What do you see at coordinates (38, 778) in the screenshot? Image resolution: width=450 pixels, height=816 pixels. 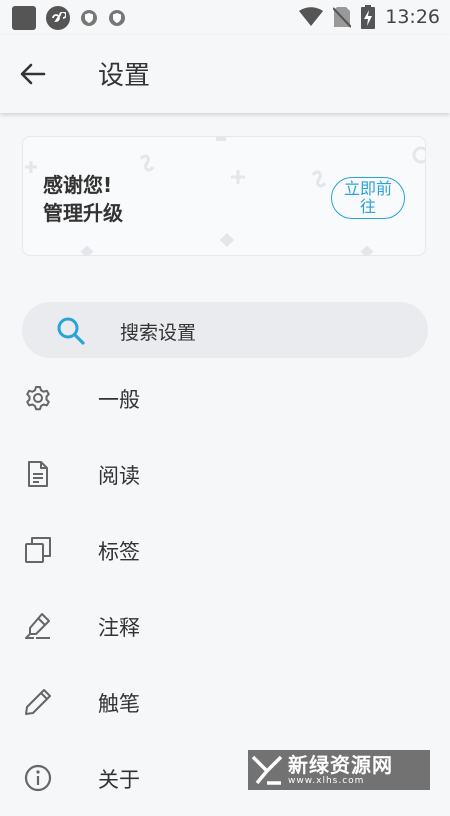 I see `info-icon` at bounding box center [38, 778].